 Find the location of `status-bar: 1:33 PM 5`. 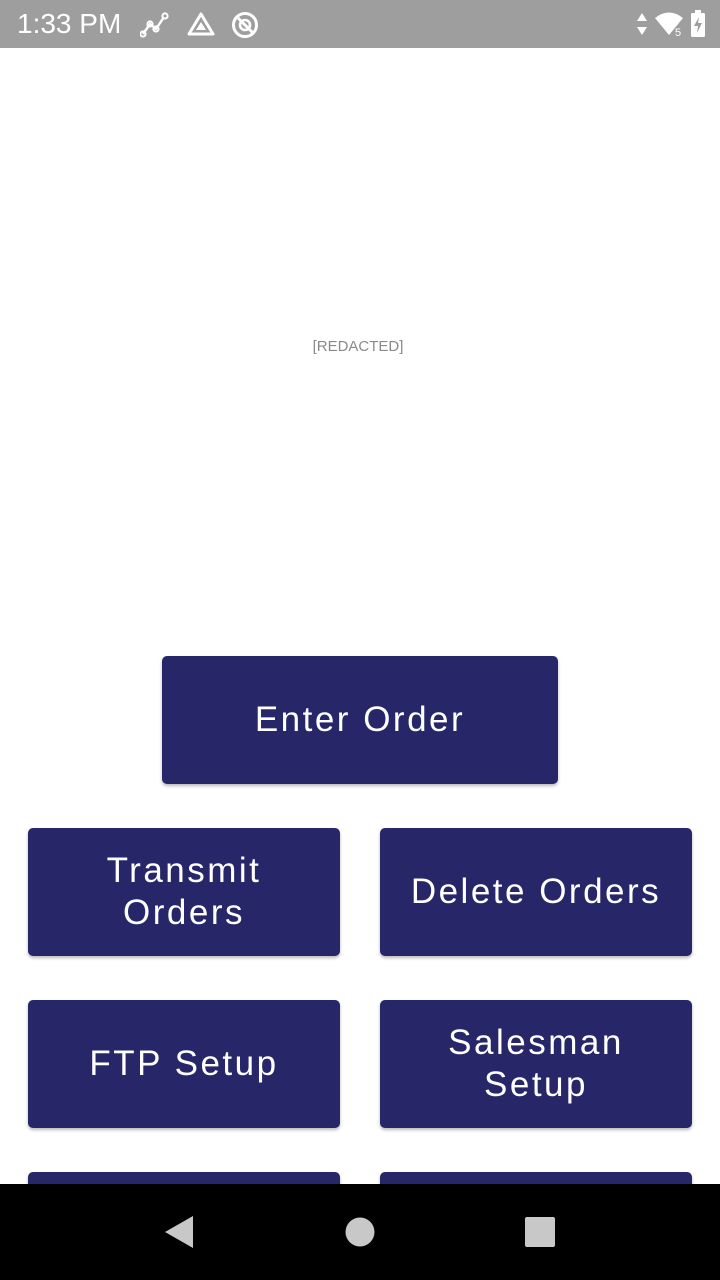

status-bar: 1:33 PM 5 is located at coordinates (360, 24).